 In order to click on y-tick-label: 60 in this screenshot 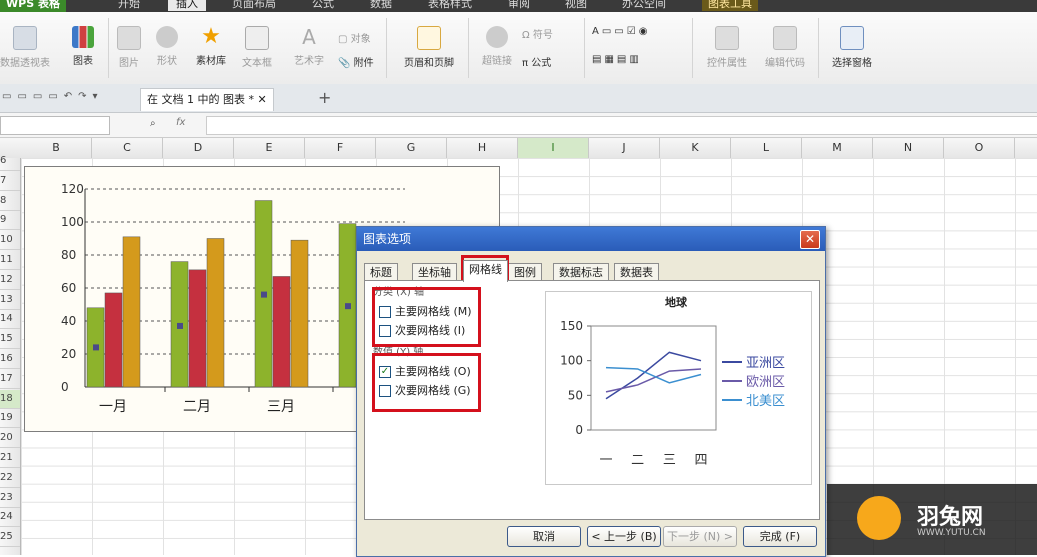, I will do `click(68, 288)`.